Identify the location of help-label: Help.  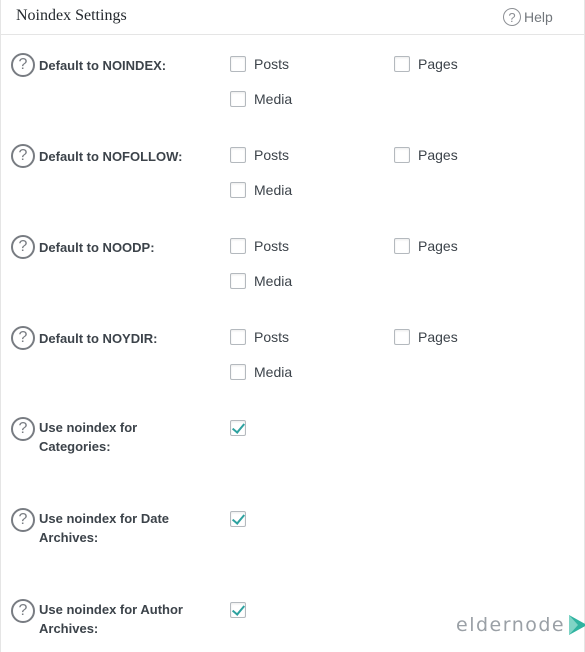
(538, 17).